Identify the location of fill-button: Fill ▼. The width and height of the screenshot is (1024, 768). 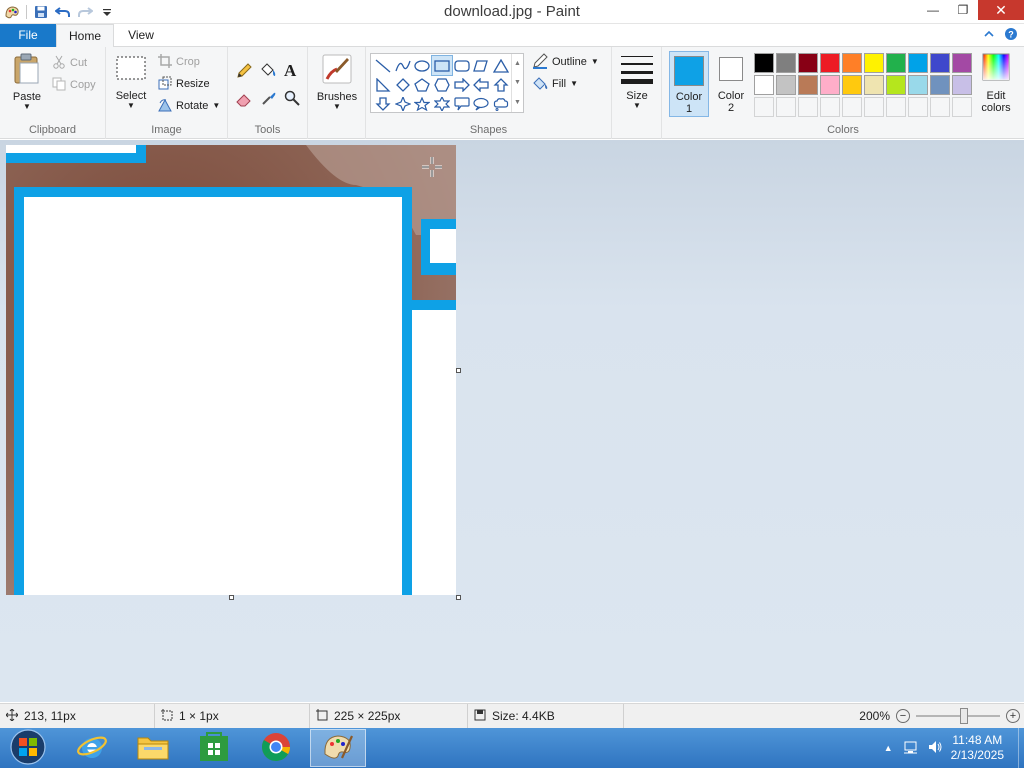
(555, 84).